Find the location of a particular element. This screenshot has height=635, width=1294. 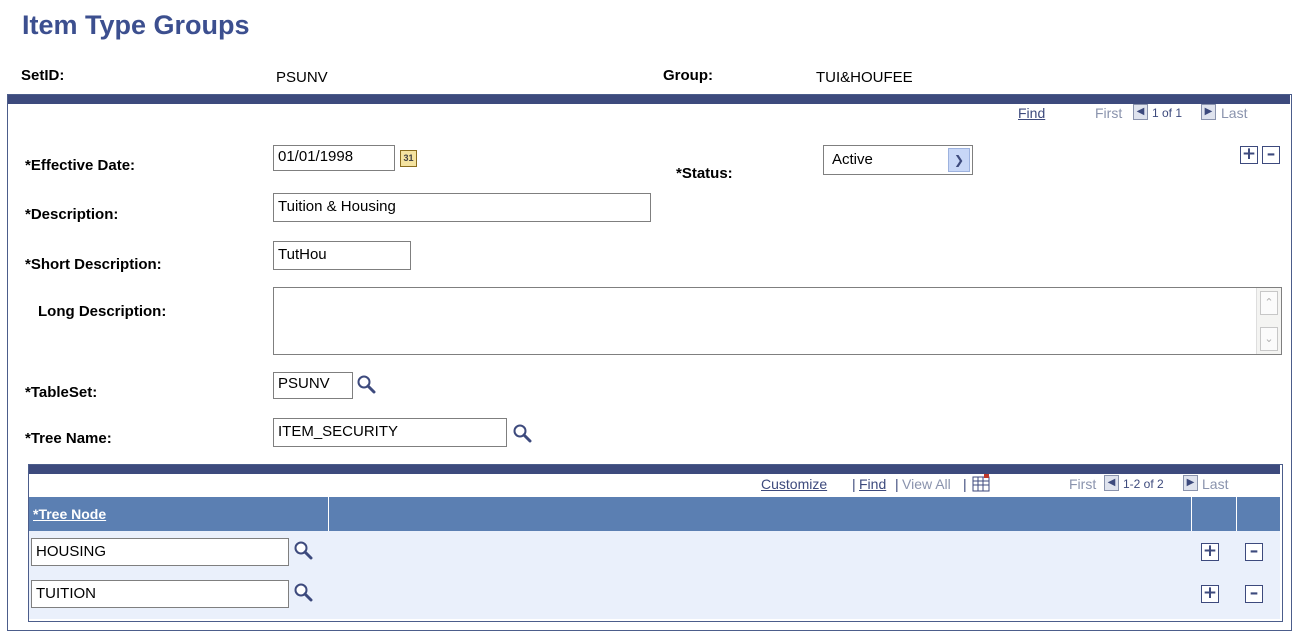

tableset-lookup-icon is located at coordinates (366, 384).